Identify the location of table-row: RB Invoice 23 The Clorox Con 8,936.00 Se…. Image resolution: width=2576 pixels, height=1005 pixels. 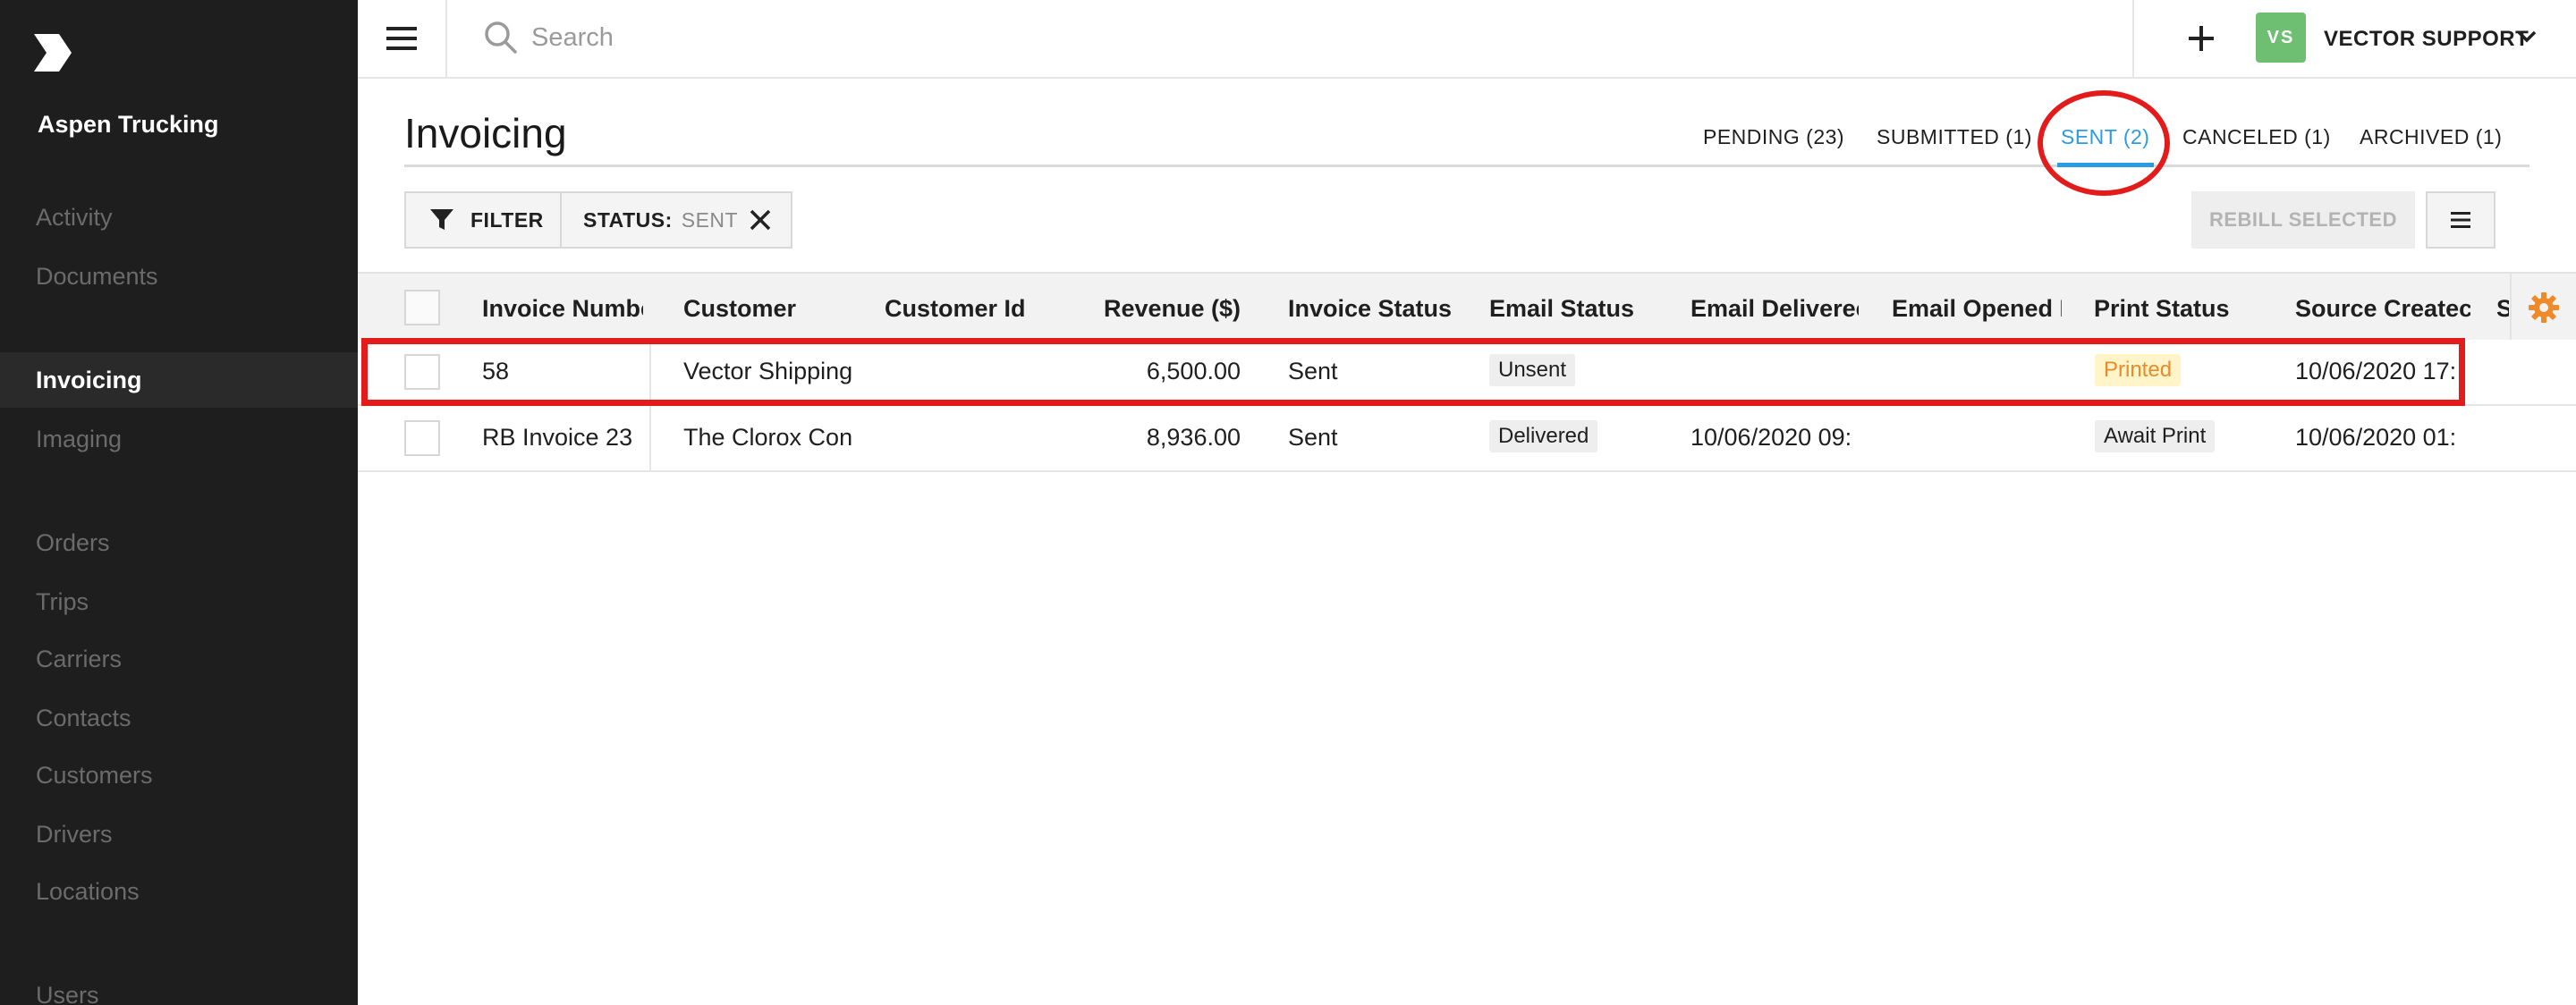
(1467, 439).